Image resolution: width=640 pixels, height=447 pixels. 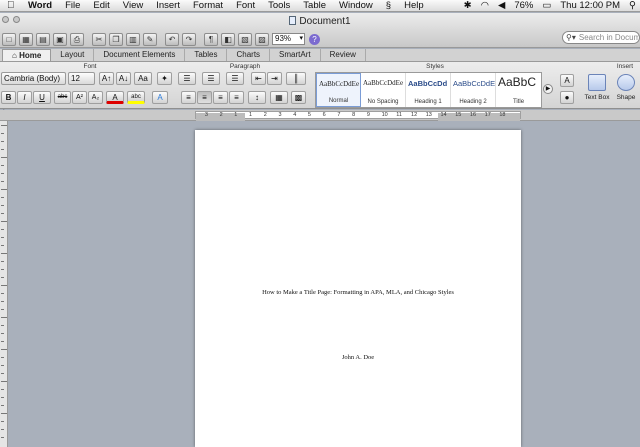 What do you see at coordinates (77, 39) in the screenshot?
I see `print-icon: ⎙` at bounding box center [77, 39].